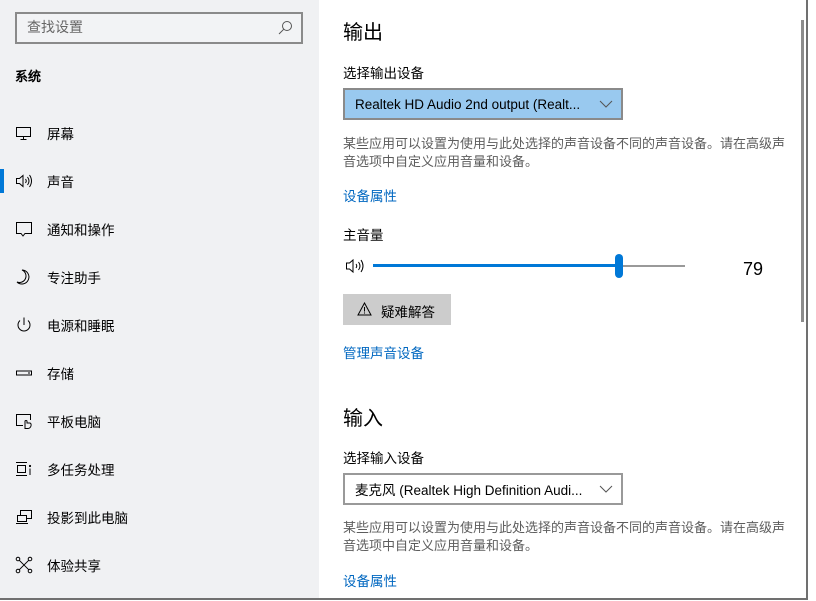 The image size is (816, 601). Describe the element at coordinates (2, 181) in the screenshot. I see `active-indicator` at that location.